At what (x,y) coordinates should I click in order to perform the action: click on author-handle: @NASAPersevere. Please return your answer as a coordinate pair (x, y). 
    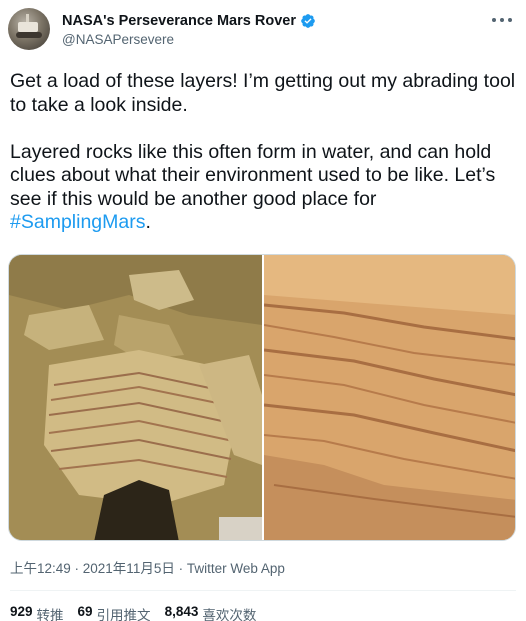
    Looking at the image, I should click on (118, 39).